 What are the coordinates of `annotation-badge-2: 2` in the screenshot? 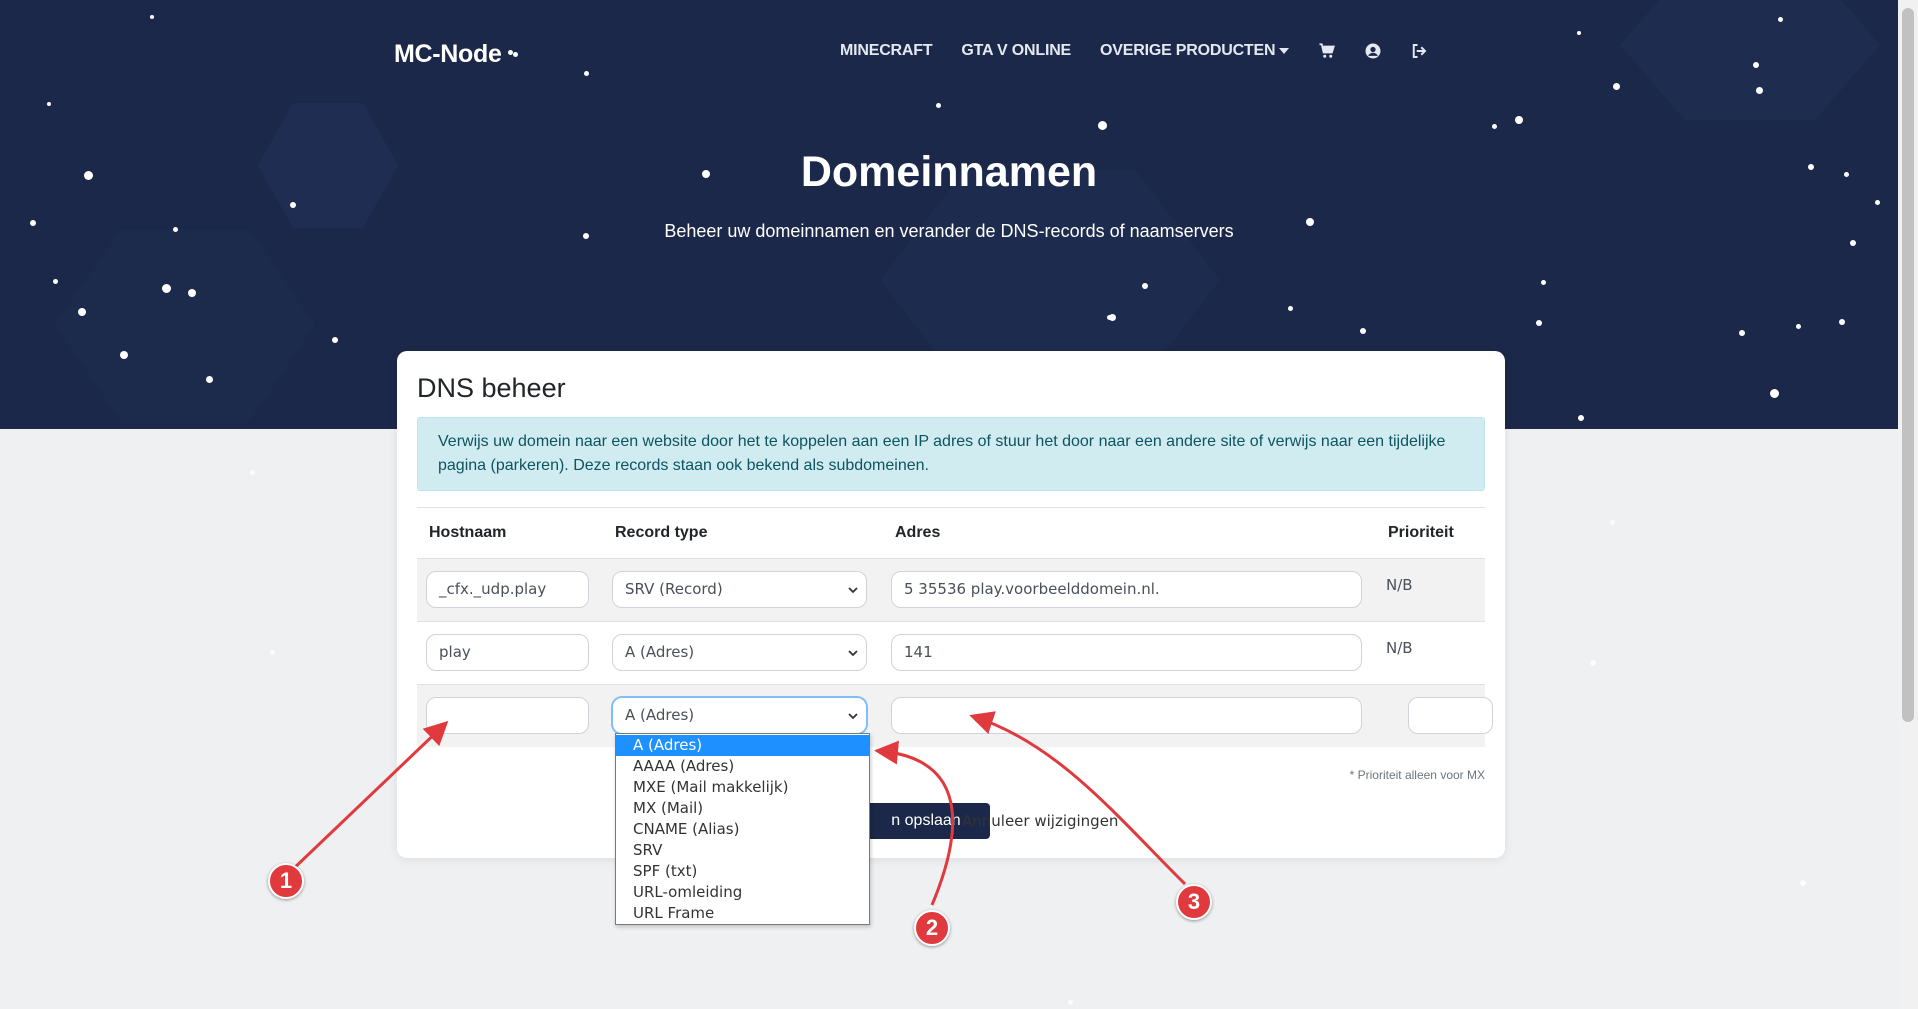 It's located at (932, 928).